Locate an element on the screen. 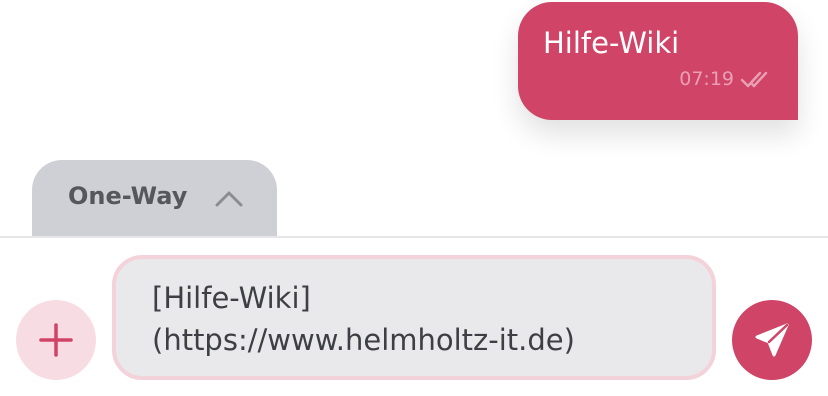  double-check-icon is located at coordinates (757, 79).